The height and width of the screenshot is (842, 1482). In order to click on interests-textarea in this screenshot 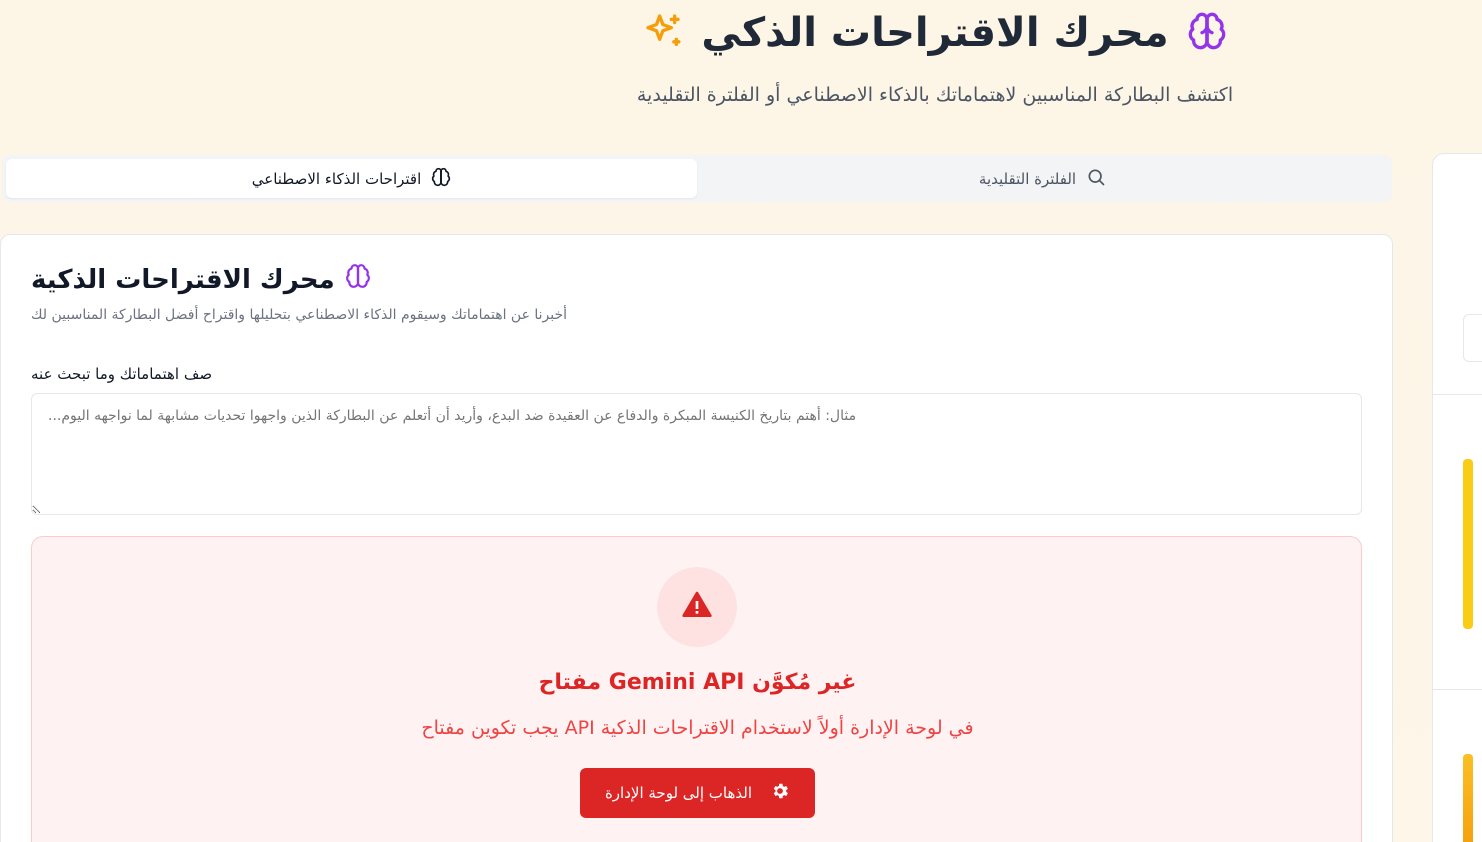, I will do `click(696, 454)`.